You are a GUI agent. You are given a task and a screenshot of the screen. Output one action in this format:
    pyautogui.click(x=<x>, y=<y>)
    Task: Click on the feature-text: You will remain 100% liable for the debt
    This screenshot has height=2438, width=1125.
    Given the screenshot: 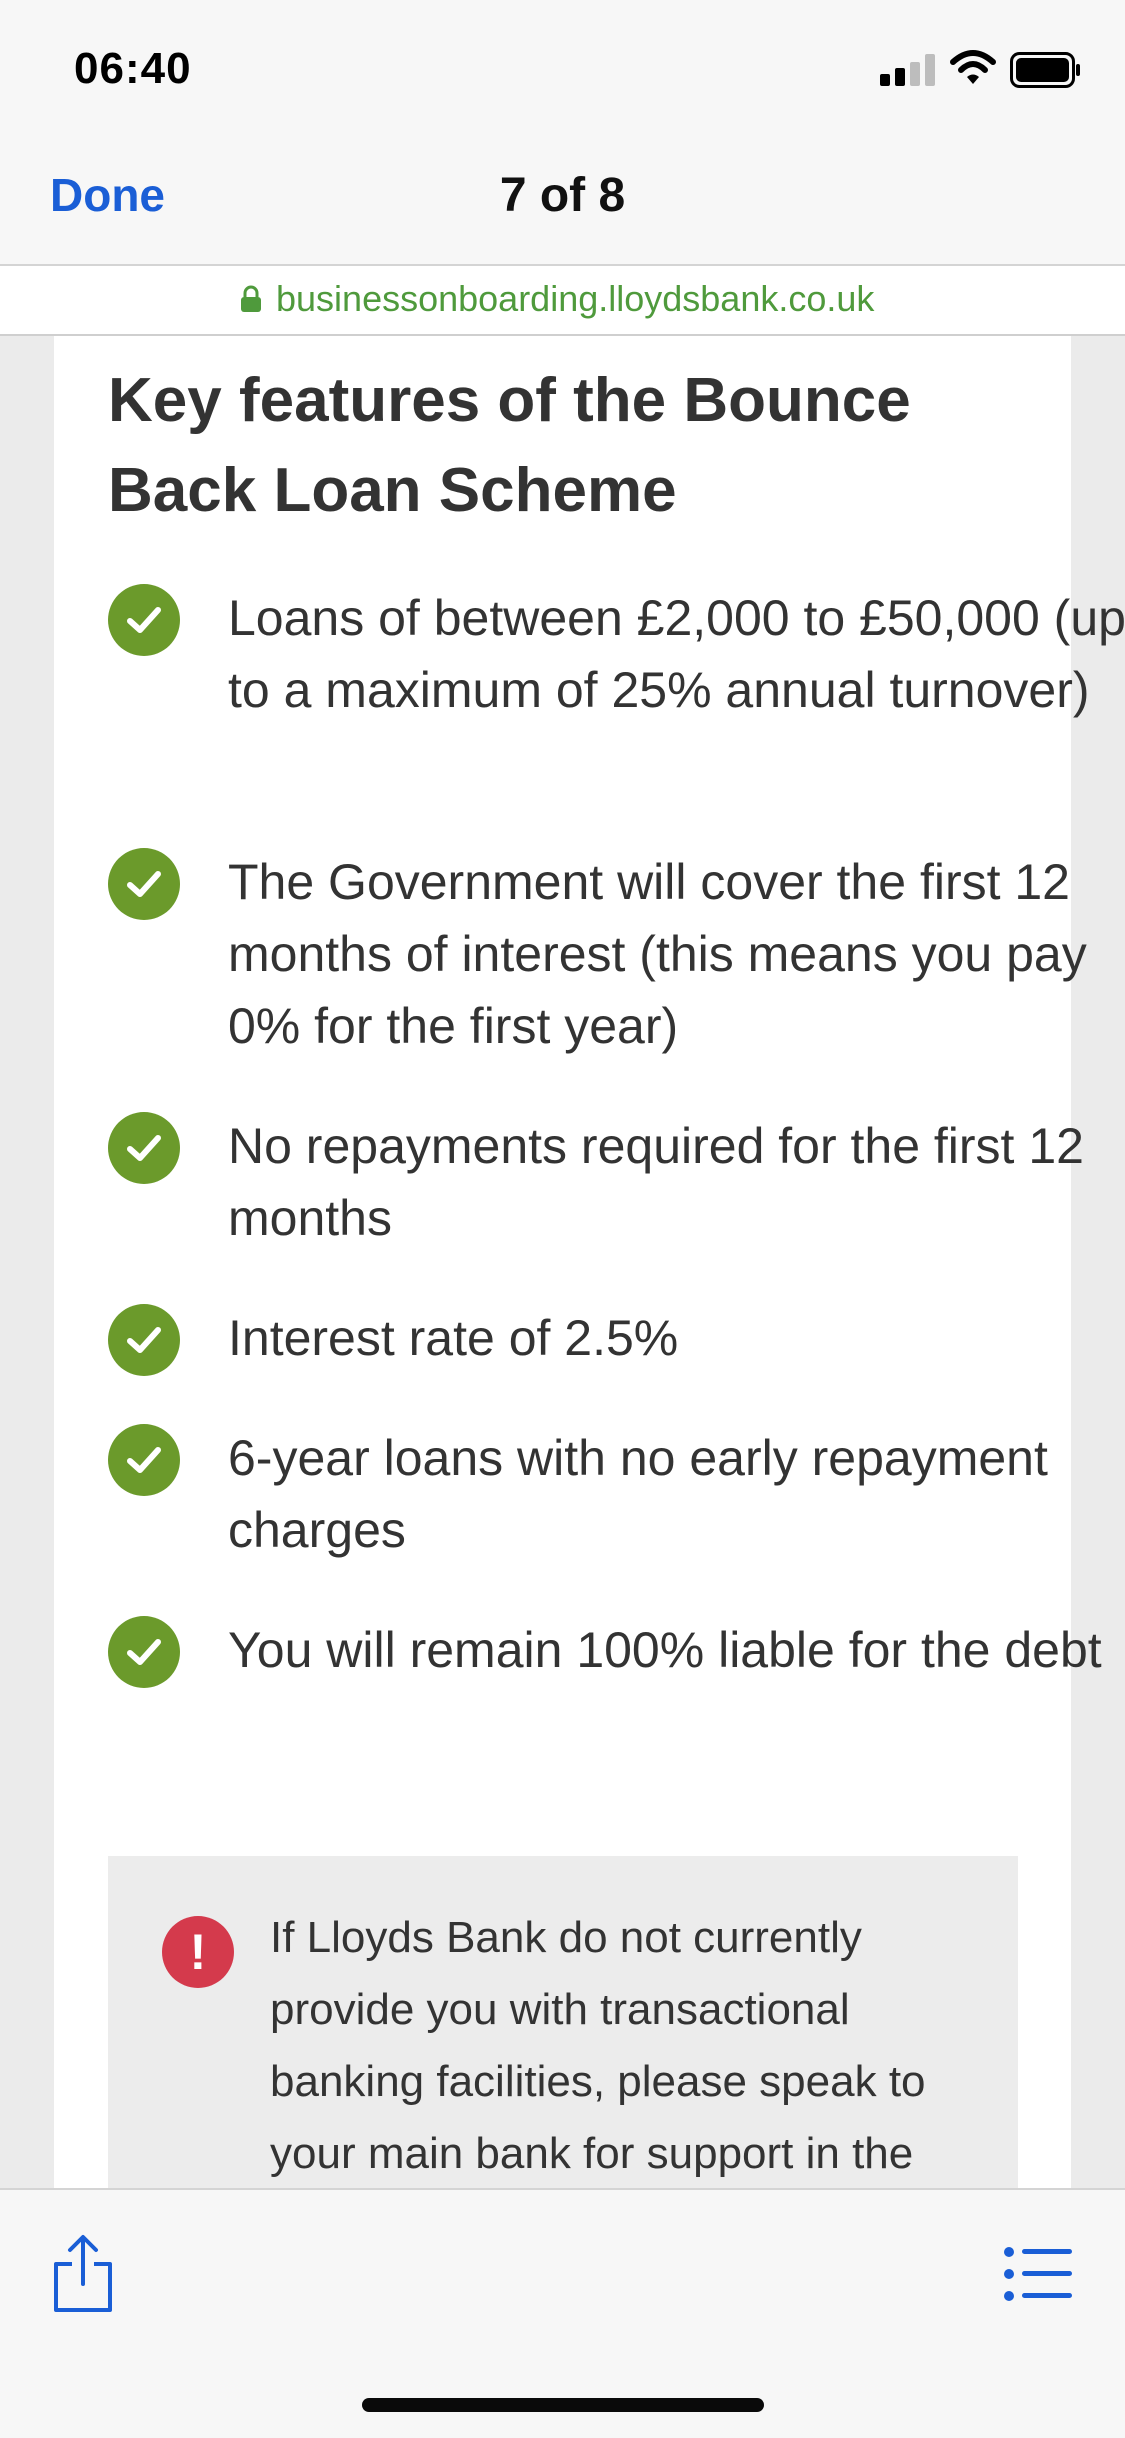 What is the action you would take?
    pyautogui.click(x=665, y=1650)
    